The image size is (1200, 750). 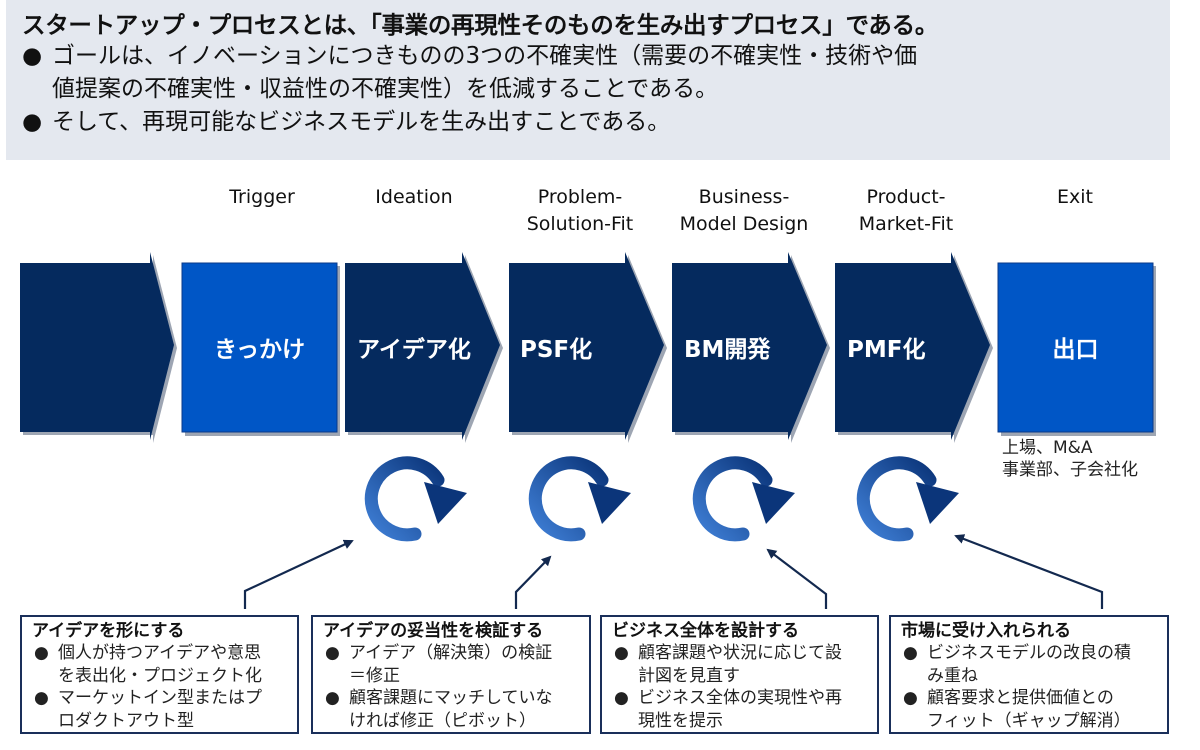 I want to click on box-title: アイデアの妥当性を検証する, so click(x=433, y=631).